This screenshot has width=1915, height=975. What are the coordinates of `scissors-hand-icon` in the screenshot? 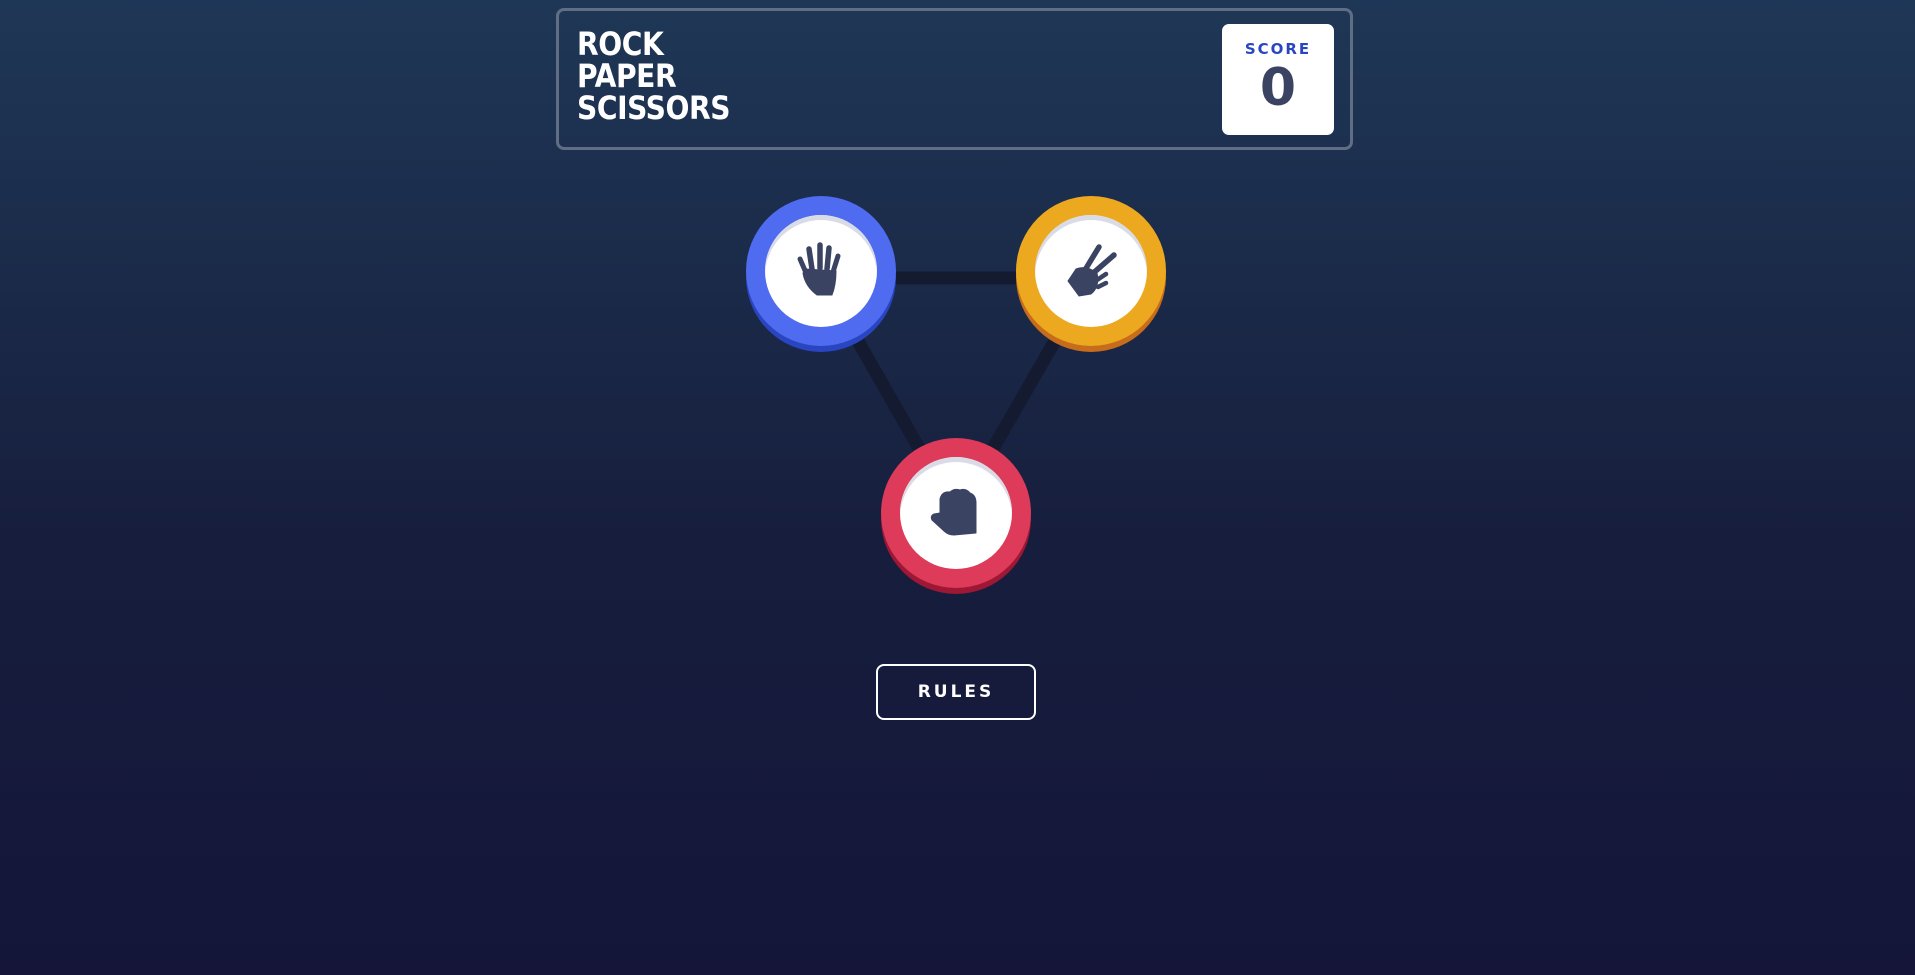 It's located at (1092, 270).